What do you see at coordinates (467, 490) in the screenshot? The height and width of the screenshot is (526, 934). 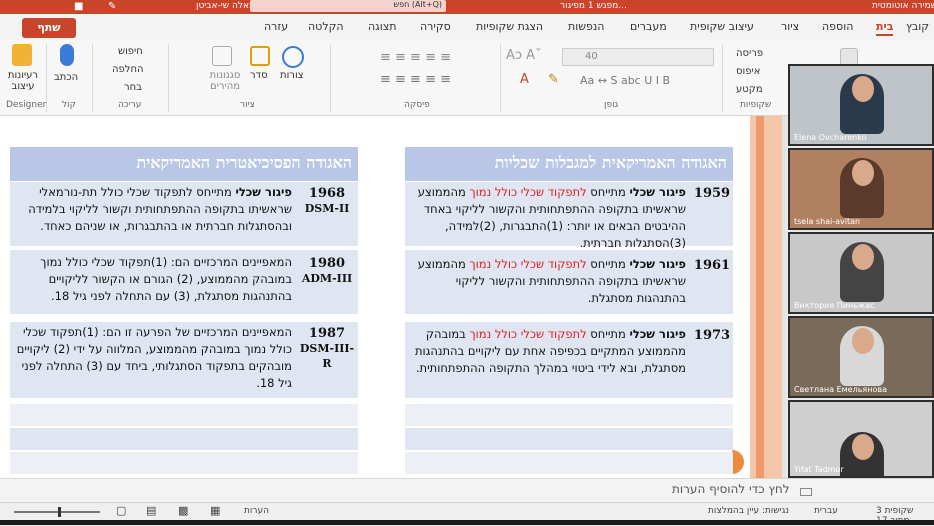 I see `notes-pane` at bounding box center [467, 490].